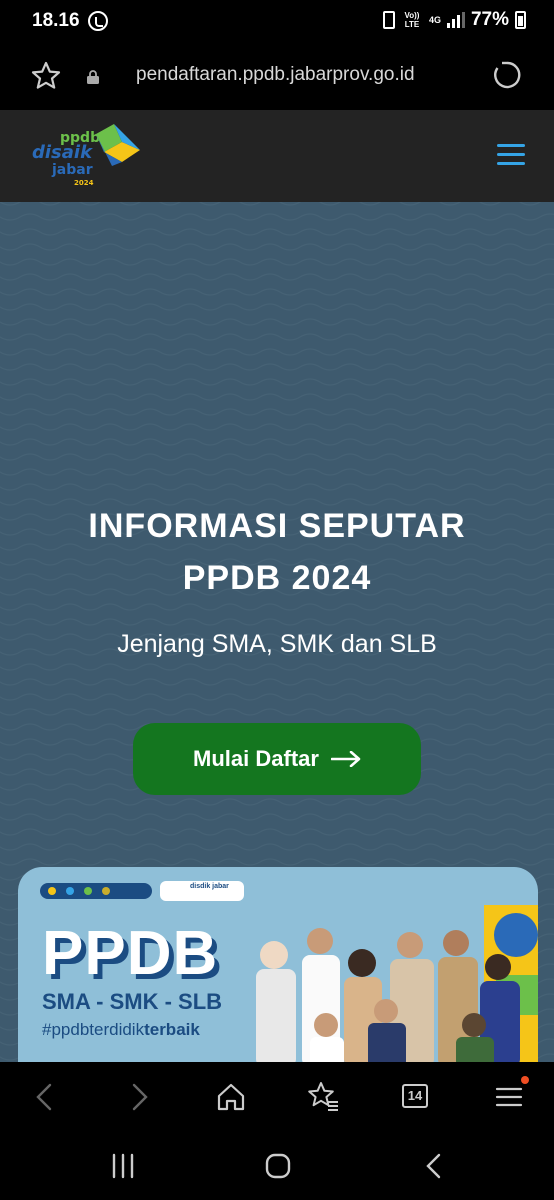 The width and height of the screenshot is (554, 1200). Describe the element at coordinates (434, 19) in the screenshot. I see `network-type-label: 4G` at that location.